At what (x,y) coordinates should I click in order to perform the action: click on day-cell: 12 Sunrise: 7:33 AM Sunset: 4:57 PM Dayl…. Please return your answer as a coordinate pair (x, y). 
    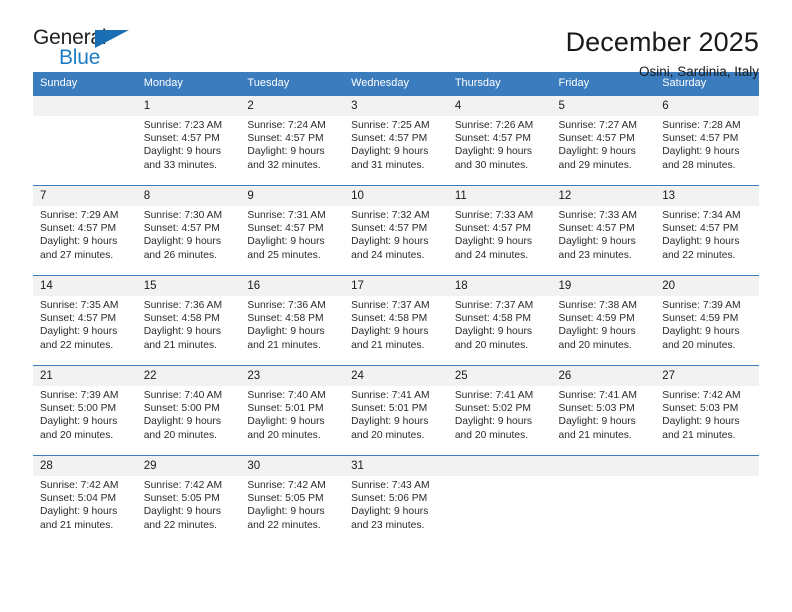
    Looking at the image, I should click on (603, 230).